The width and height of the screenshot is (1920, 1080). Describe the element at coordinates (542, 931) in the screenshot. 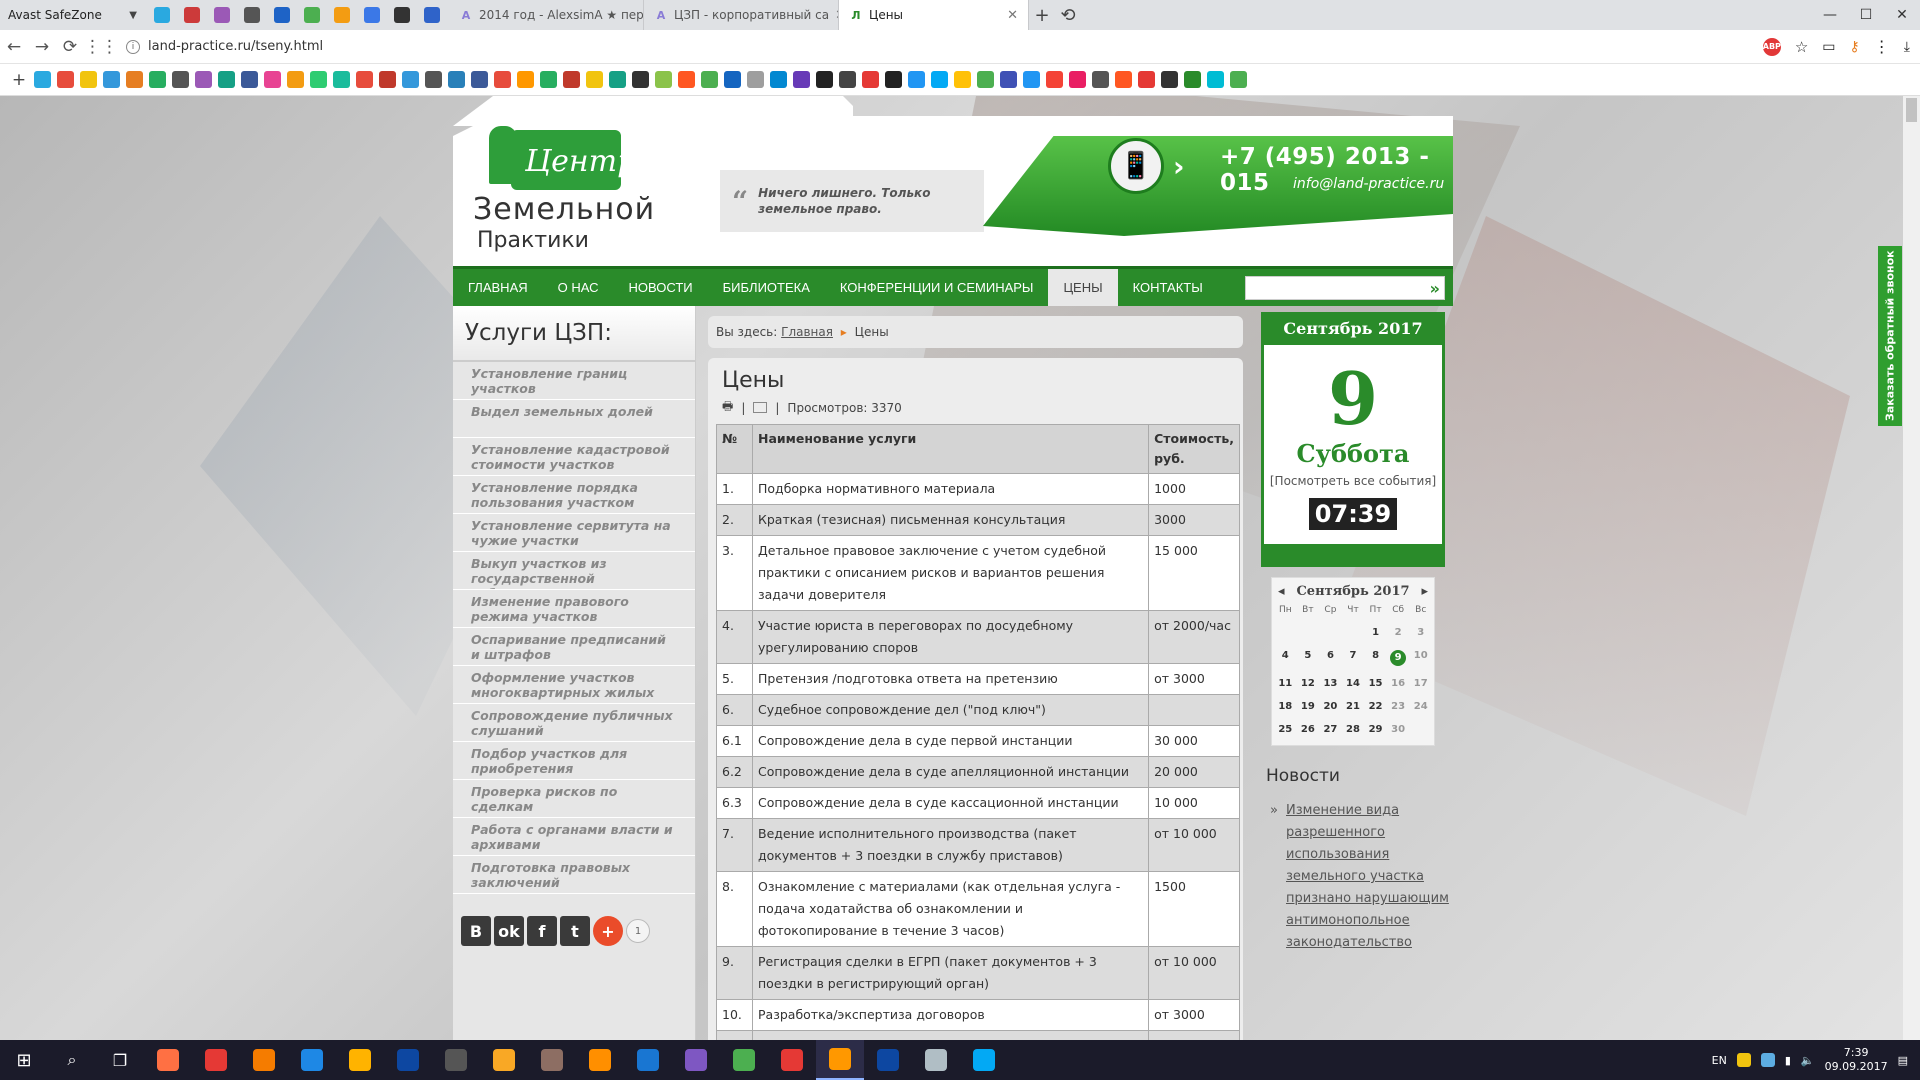

I see `share-button: f` at that location.